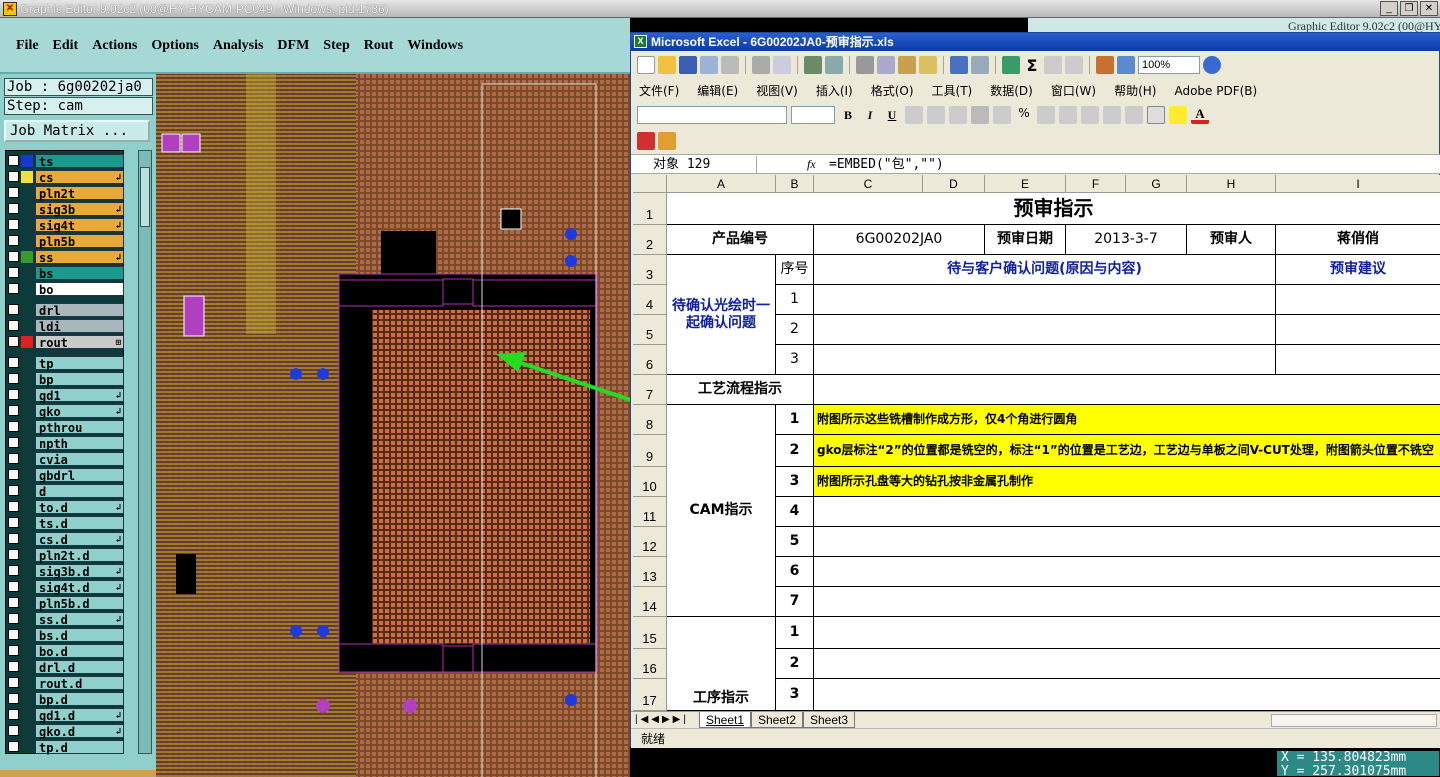 The image size is (1440, 777). Describe the element at coordinates (740, 390) in the screenshot. I see `process-label: 工艺流程指示` at that location.